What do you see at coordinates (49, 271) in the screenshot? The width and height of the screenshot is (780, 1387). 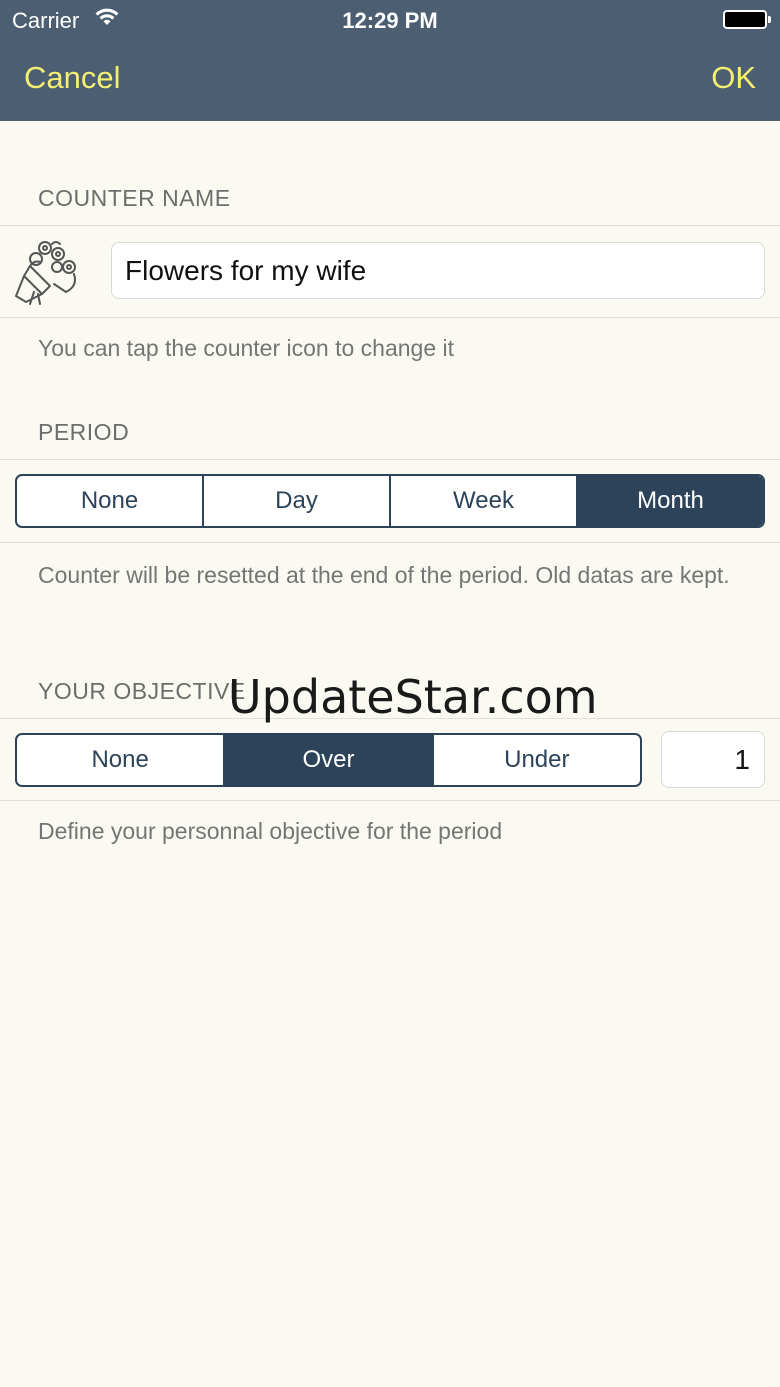 I see `bouquet-icon` at bounding box center [49, 271].